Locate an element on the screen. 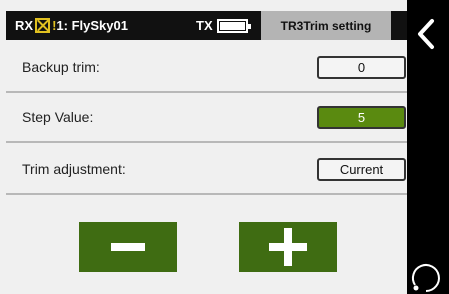  trim-adjustment-label: Trim adjustment: is located at coordinates (74, 169).